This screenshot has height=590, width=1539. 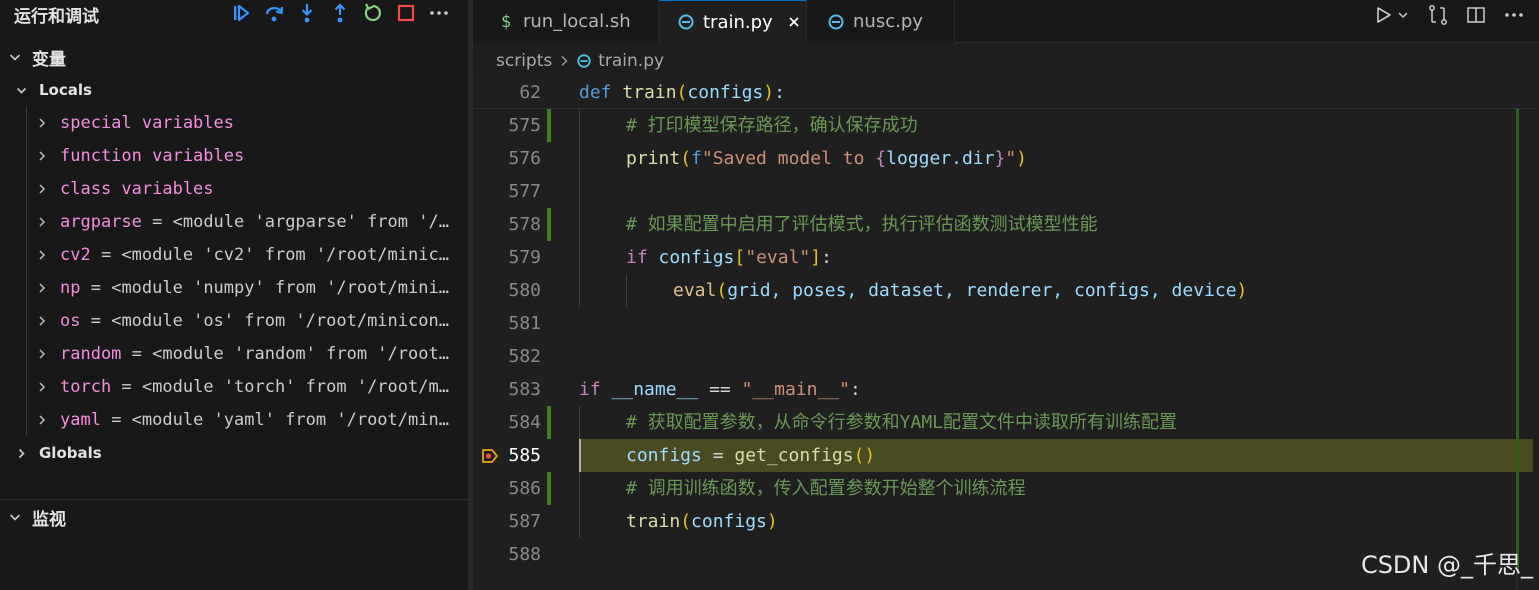 I want to click on step-into-icon, so click(x=306, y=13).